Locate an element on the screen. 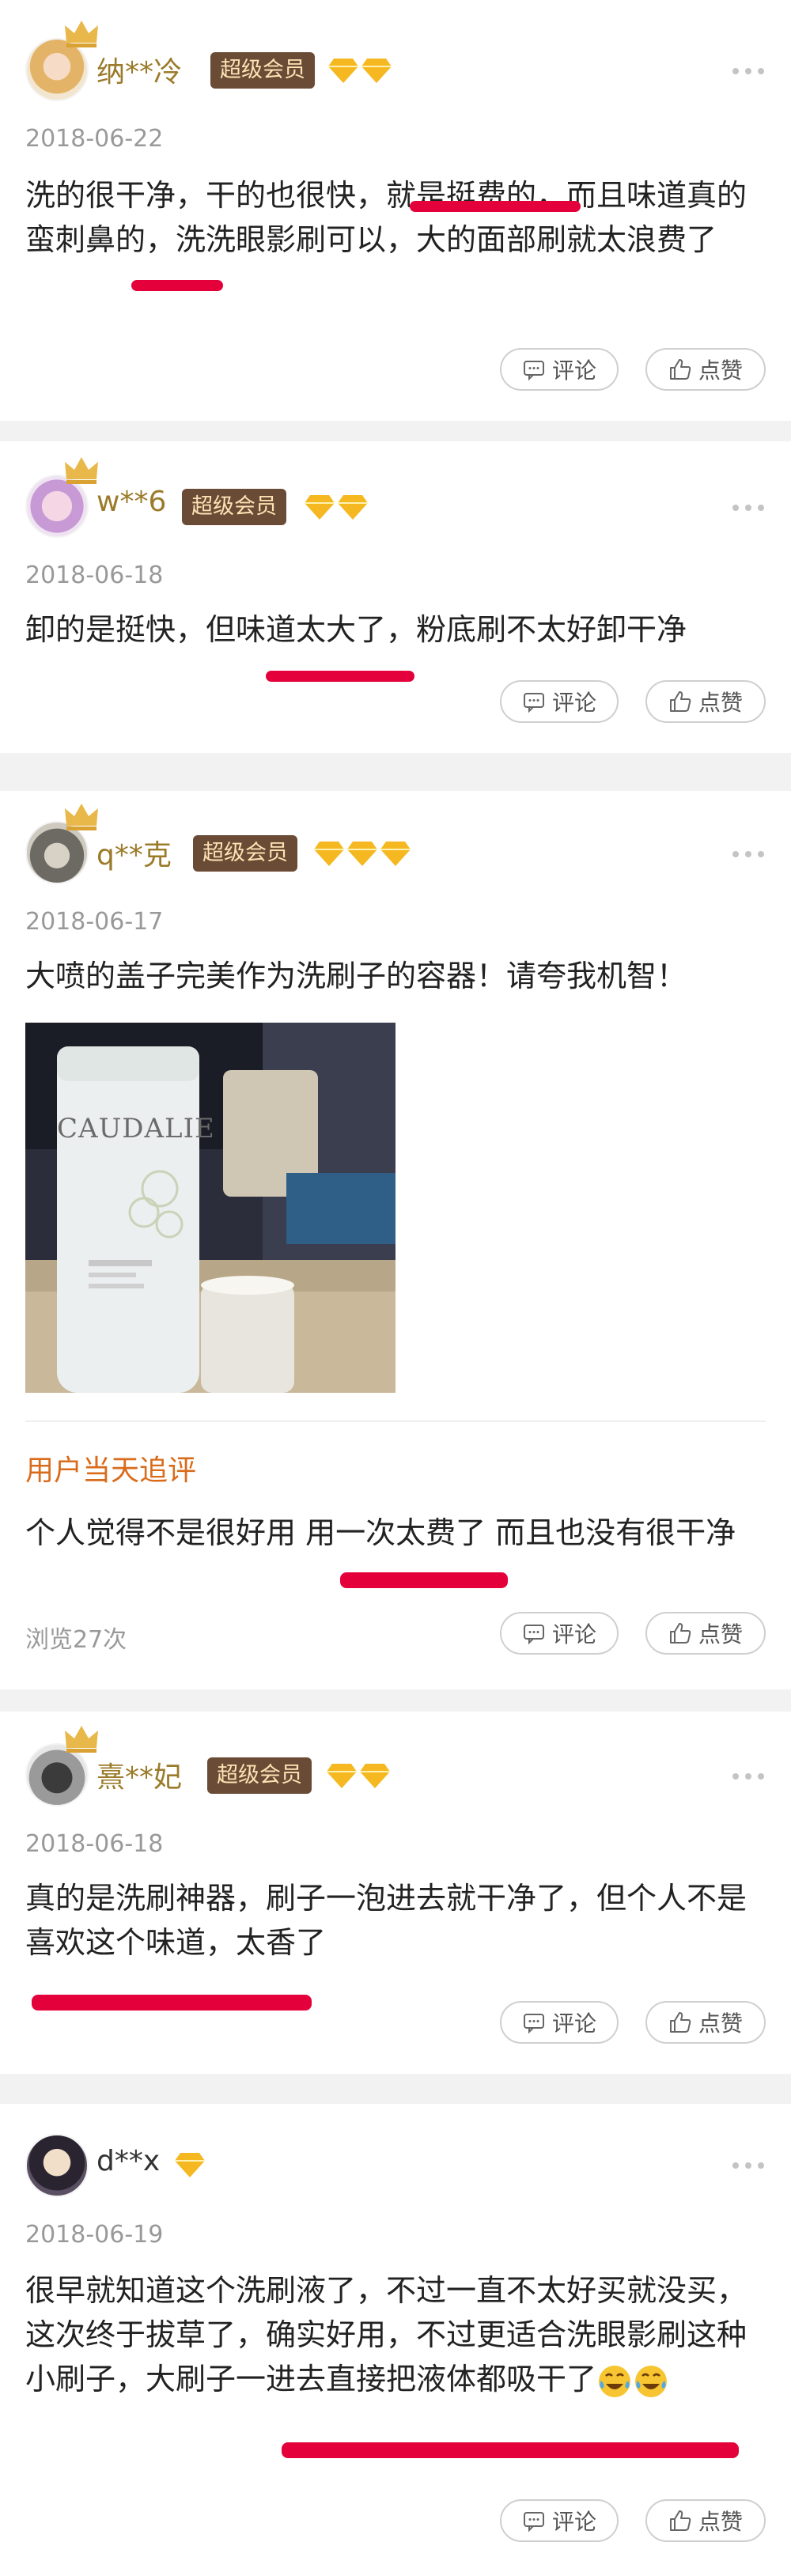 This screenshot has height=2576, width=791. review-text: 卸的是挺快，但味道太大了，粉底刷不太好卸干净 is located at coordinates (356, 629).